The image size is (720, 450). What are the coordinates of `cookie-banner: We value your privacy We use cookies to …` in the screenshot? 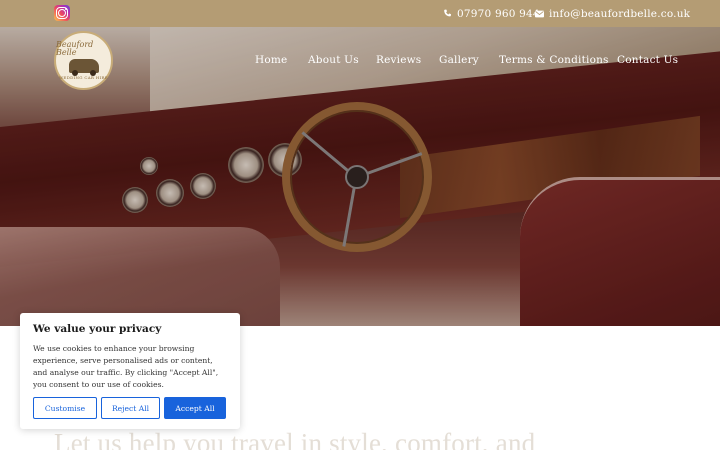 It's located at (130, 371).